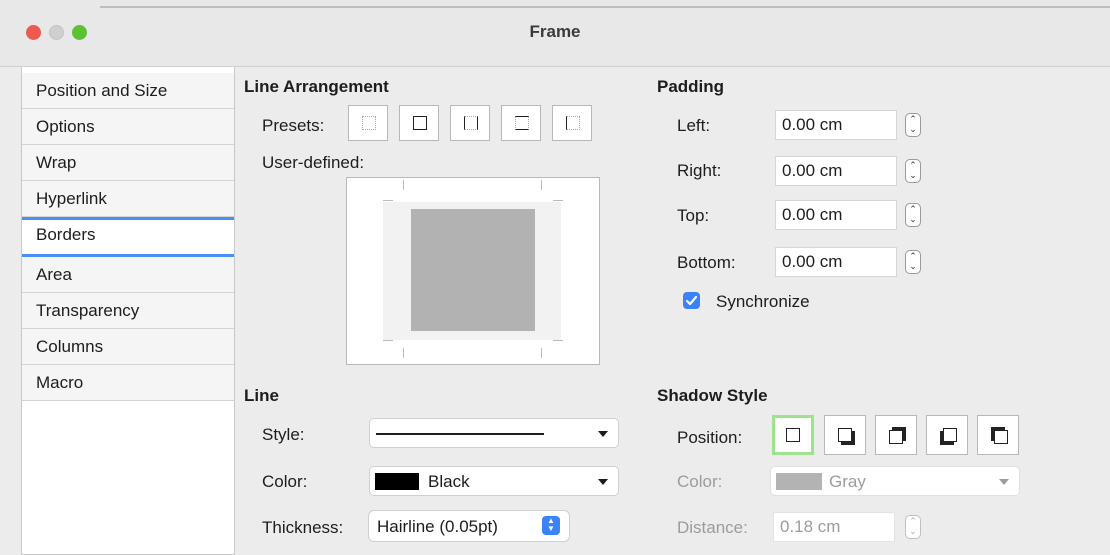 The height and width of the screenshot is (555, 1110). What do you see at coordinates (293, 125) in the screenshot?
I see `presets-label: Presets:` at bounding box center [293, 125].